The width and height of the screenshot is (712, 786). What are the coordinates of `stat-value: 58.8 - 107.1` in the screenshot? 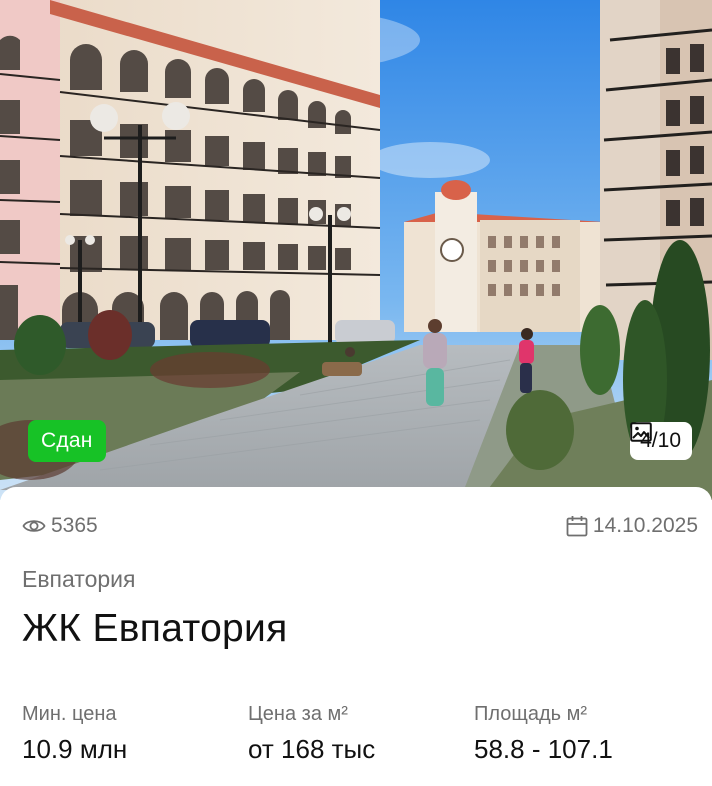 It's located at (543, 749).